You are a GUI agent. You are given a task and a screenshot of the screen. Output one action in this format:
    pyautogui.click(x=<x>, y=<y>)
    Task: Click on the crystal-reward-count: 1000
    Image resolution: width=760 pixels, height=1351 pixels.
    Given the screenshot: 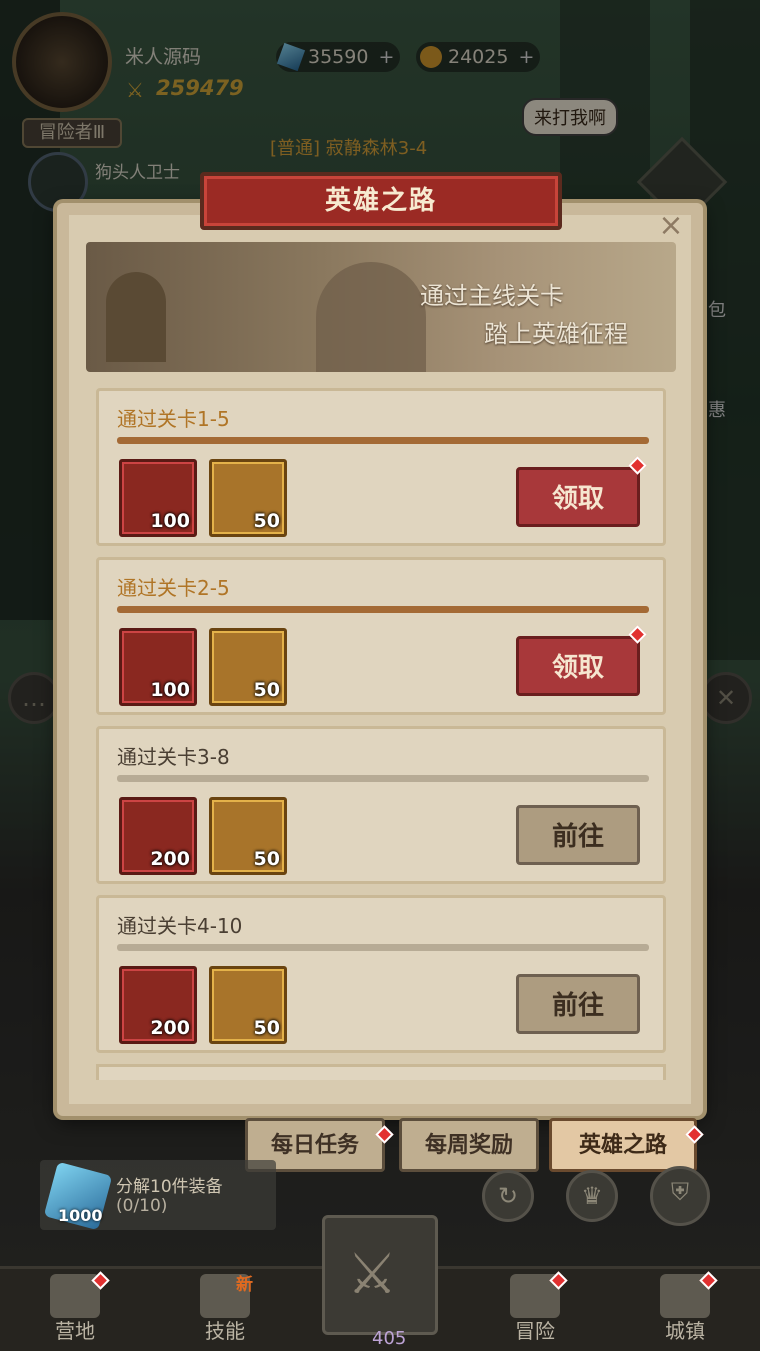 What is the action you would take?
    pyautogui.click(x=80, y=1215)
    